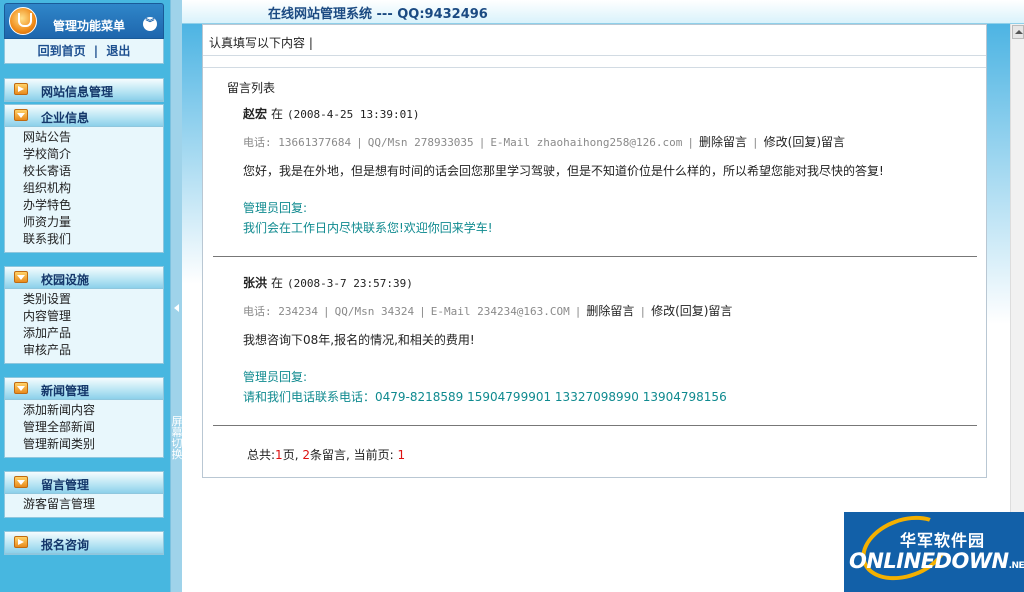 This screenshot has width=1024, height=592. I want to click on logout-link: 退出, so click(118, 51).